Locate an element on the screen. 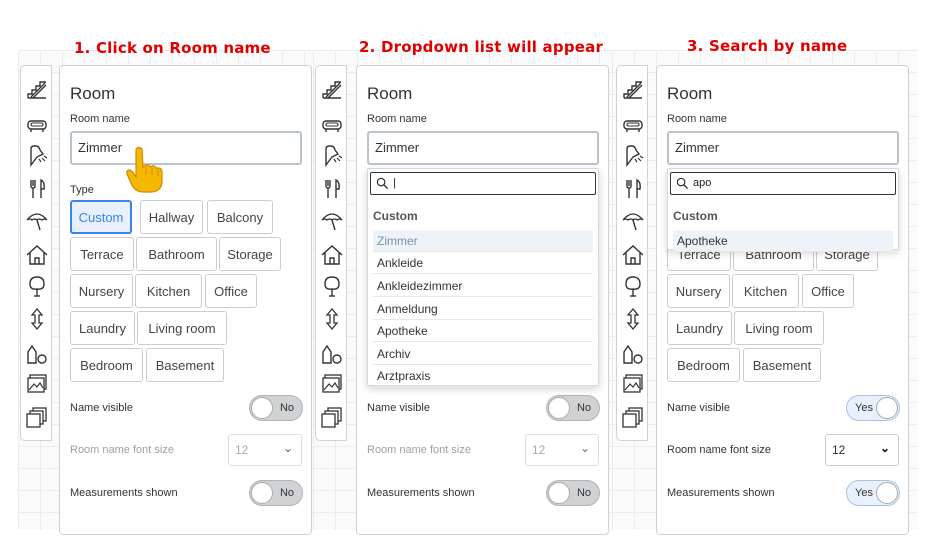 Image resolution: width=932 pixels, height=548 pixels. type-button-storage: Storage is located at coordinates (250, 254).